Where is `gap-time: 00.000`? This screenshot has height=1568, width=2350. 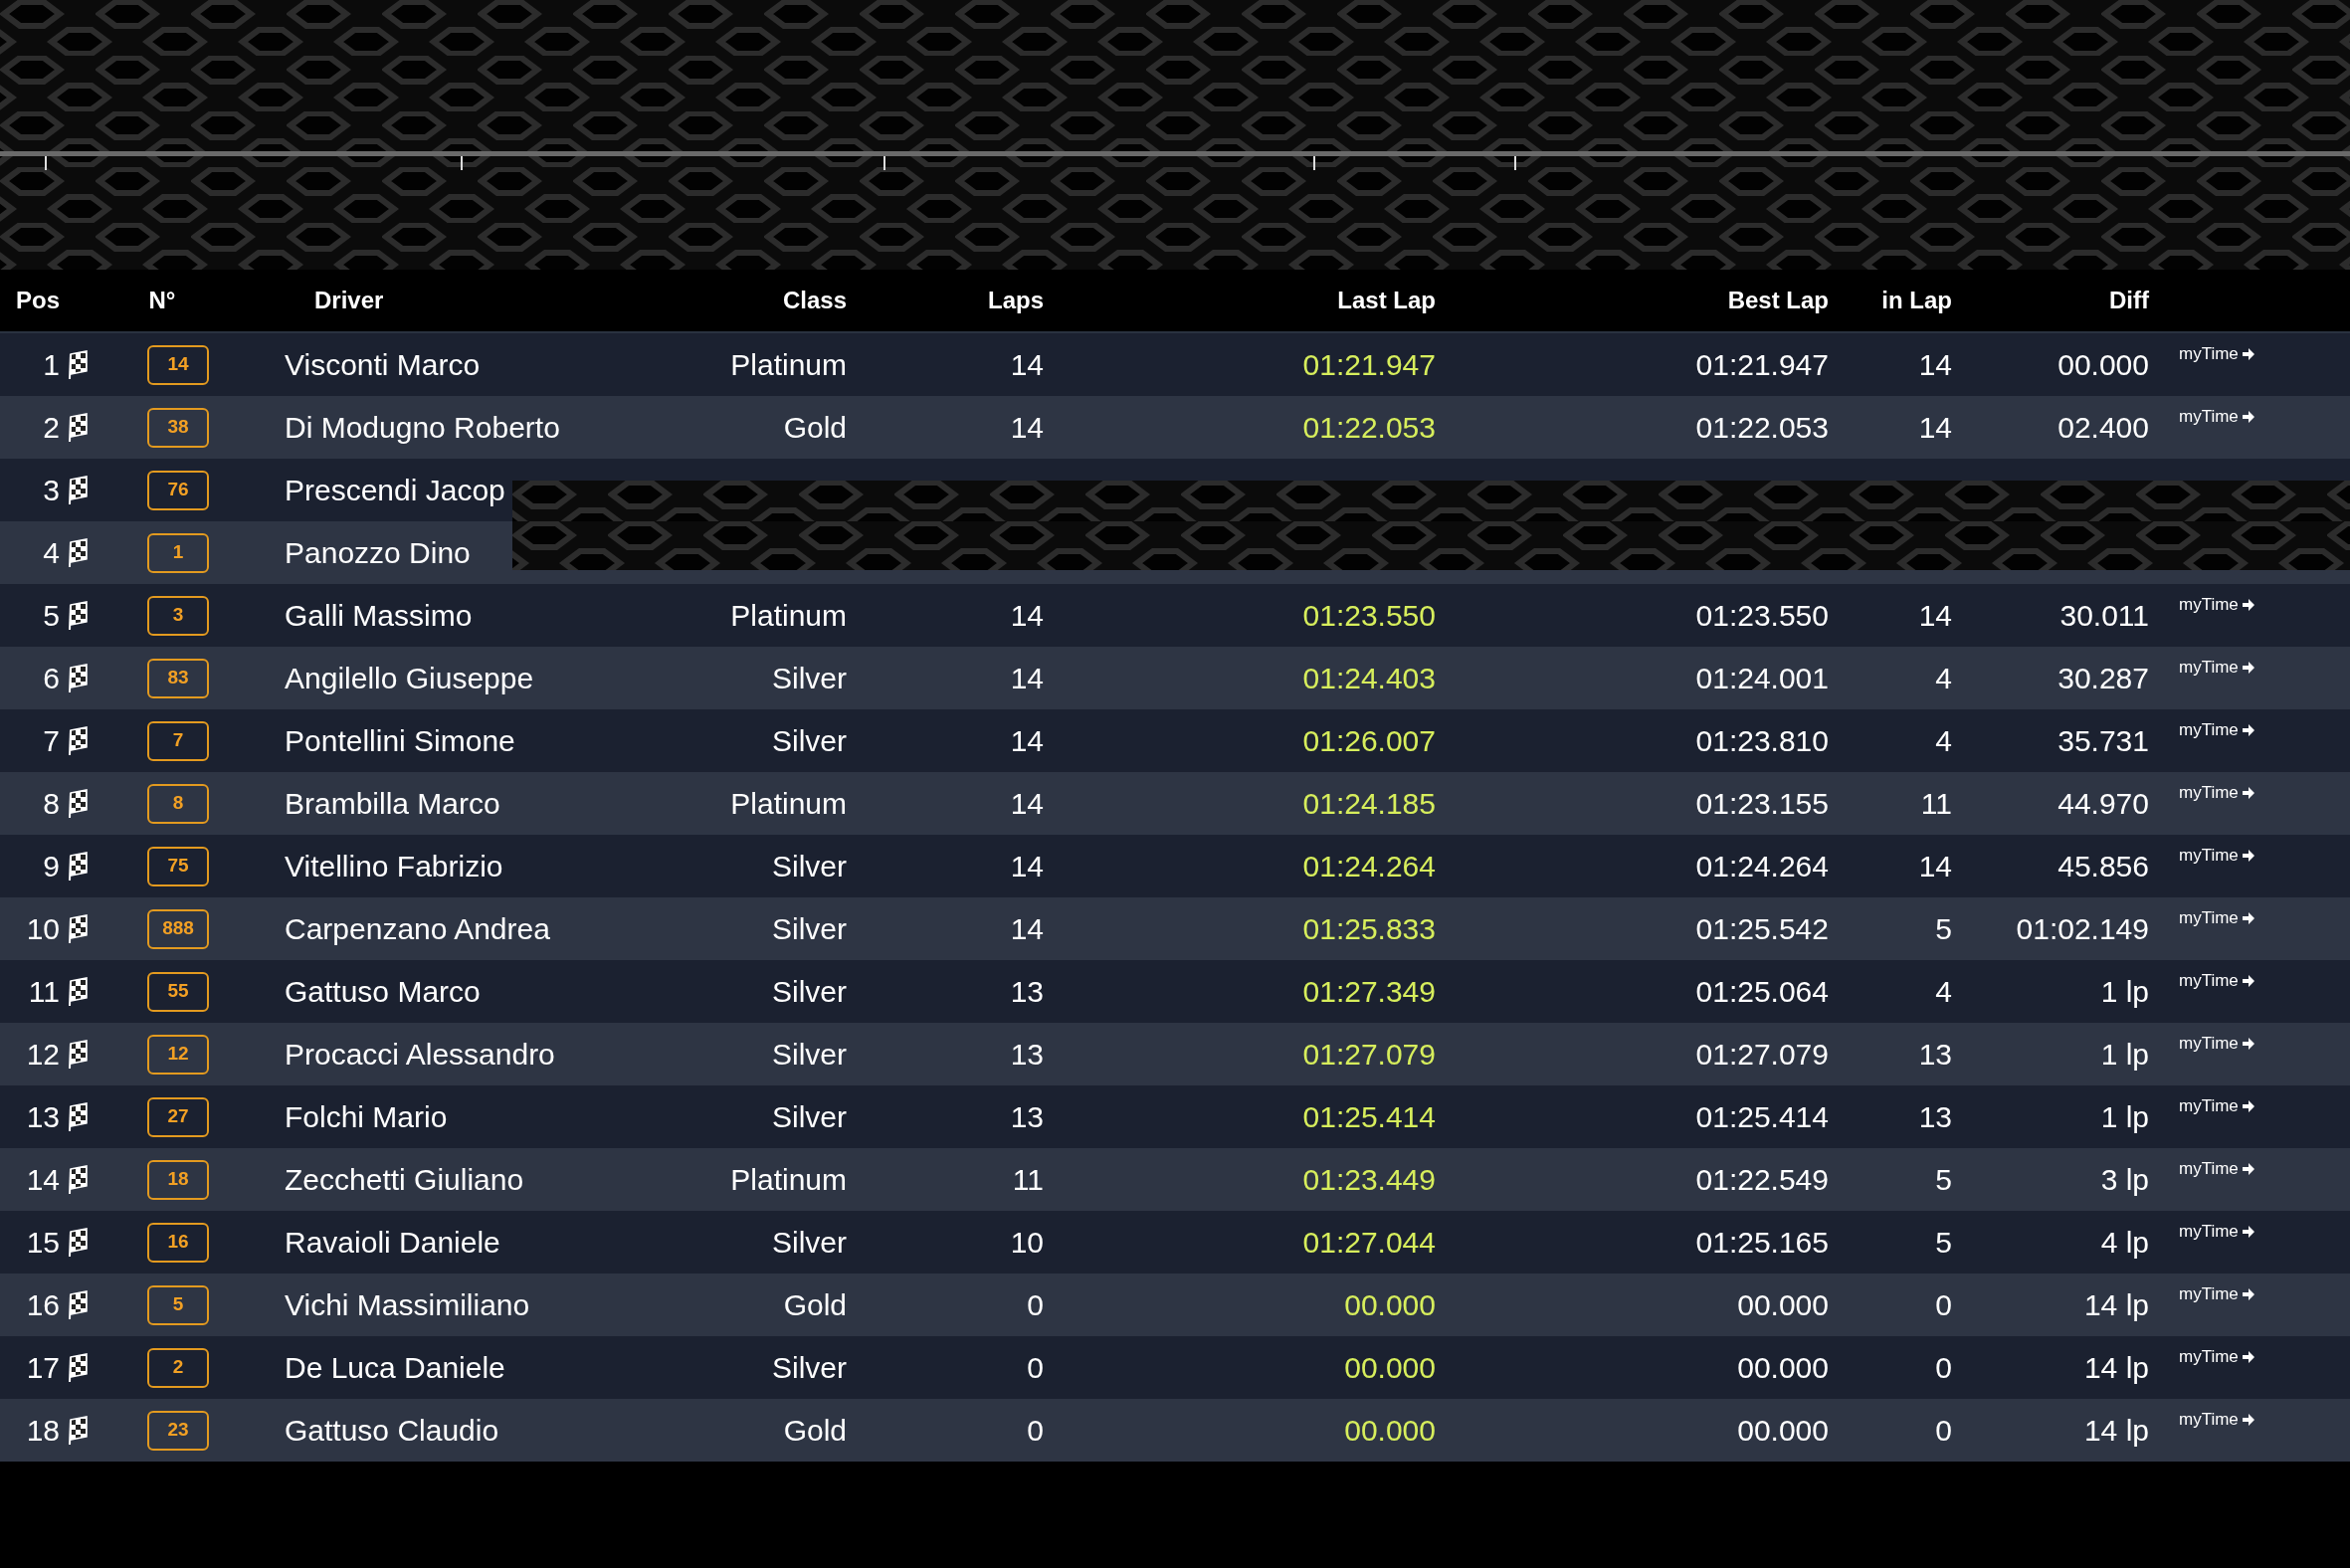 gap-time: 00.000 is located at coordinates (2103, 364).